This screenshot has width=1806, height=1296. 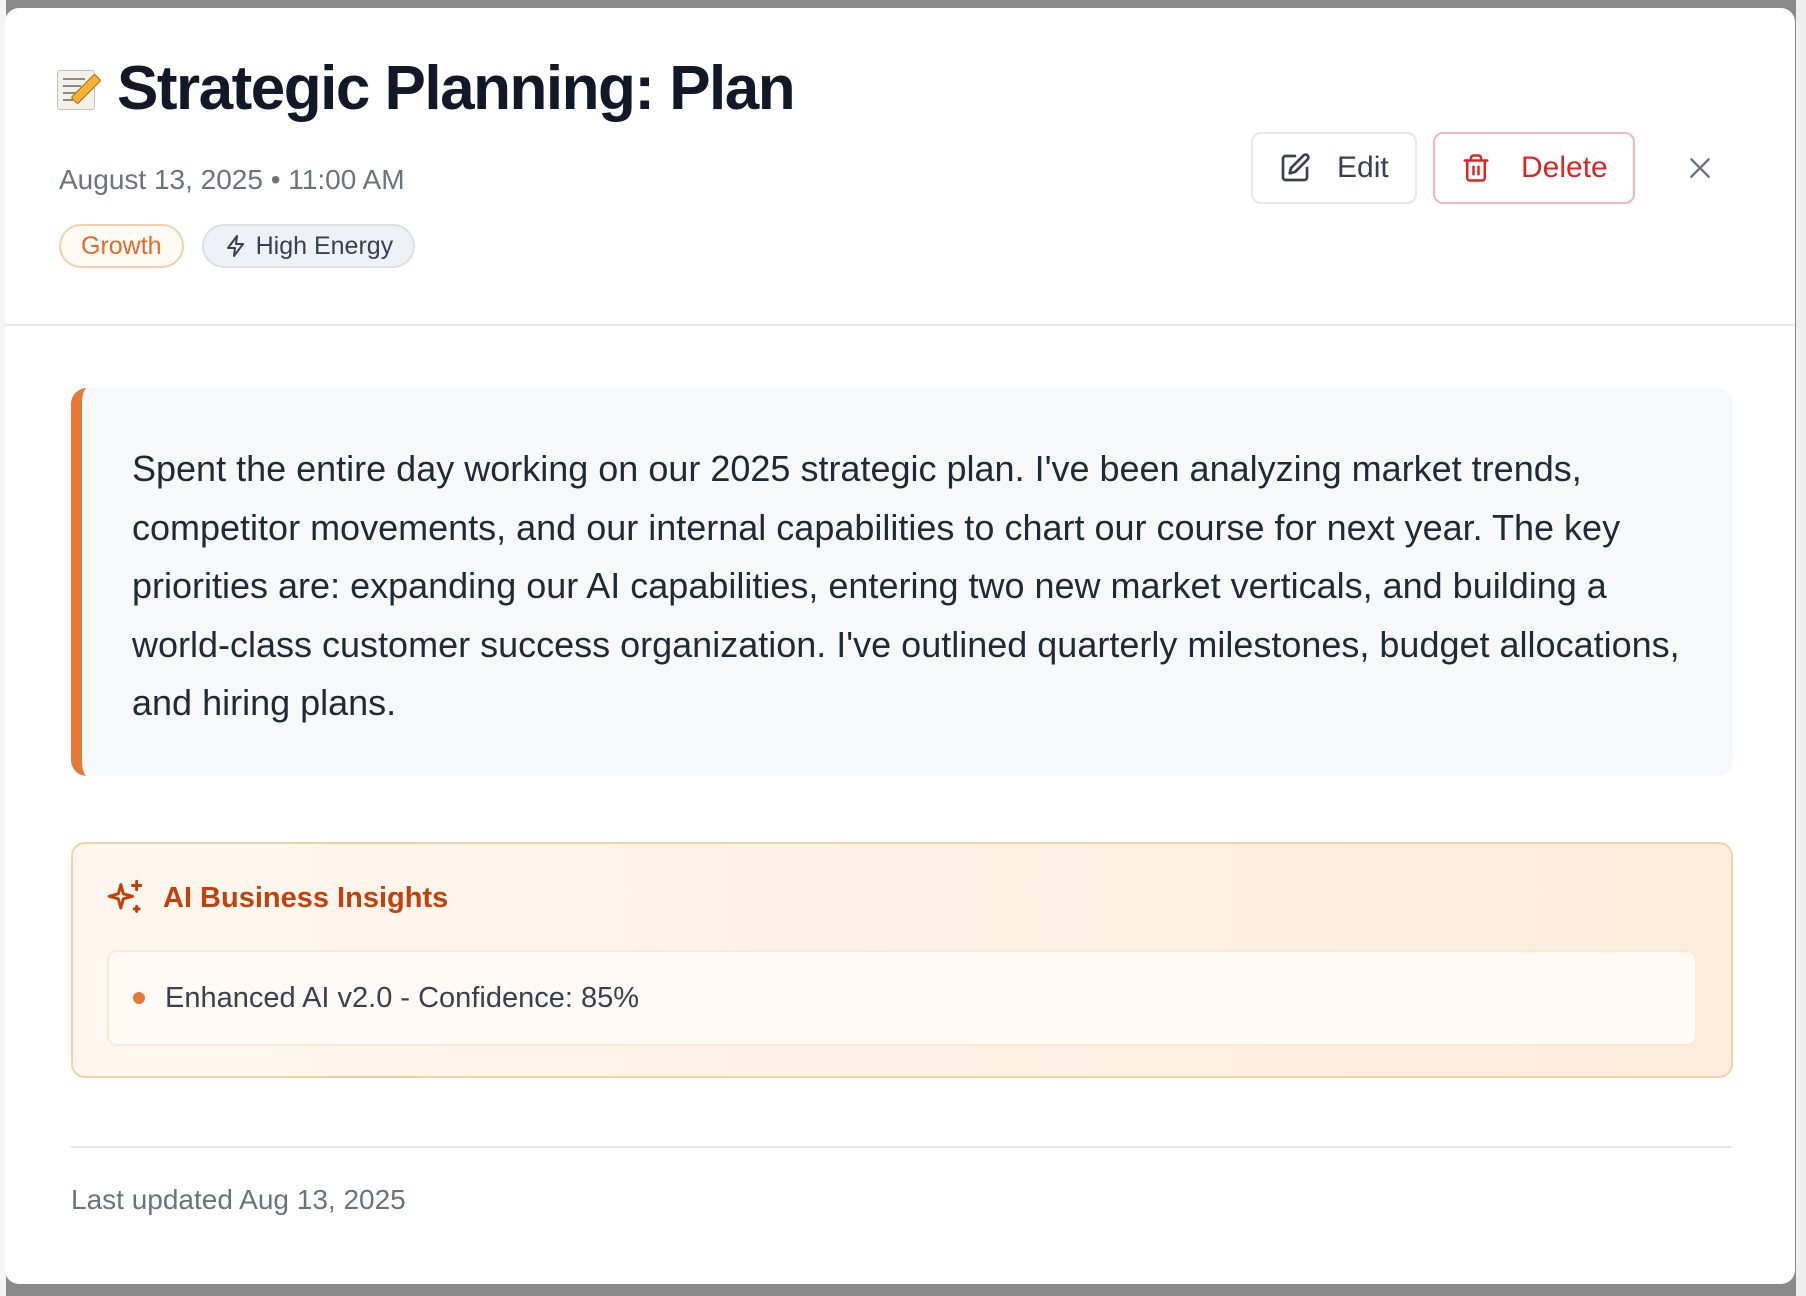 I want to click on close-icon, so click(x=1700, y=168).